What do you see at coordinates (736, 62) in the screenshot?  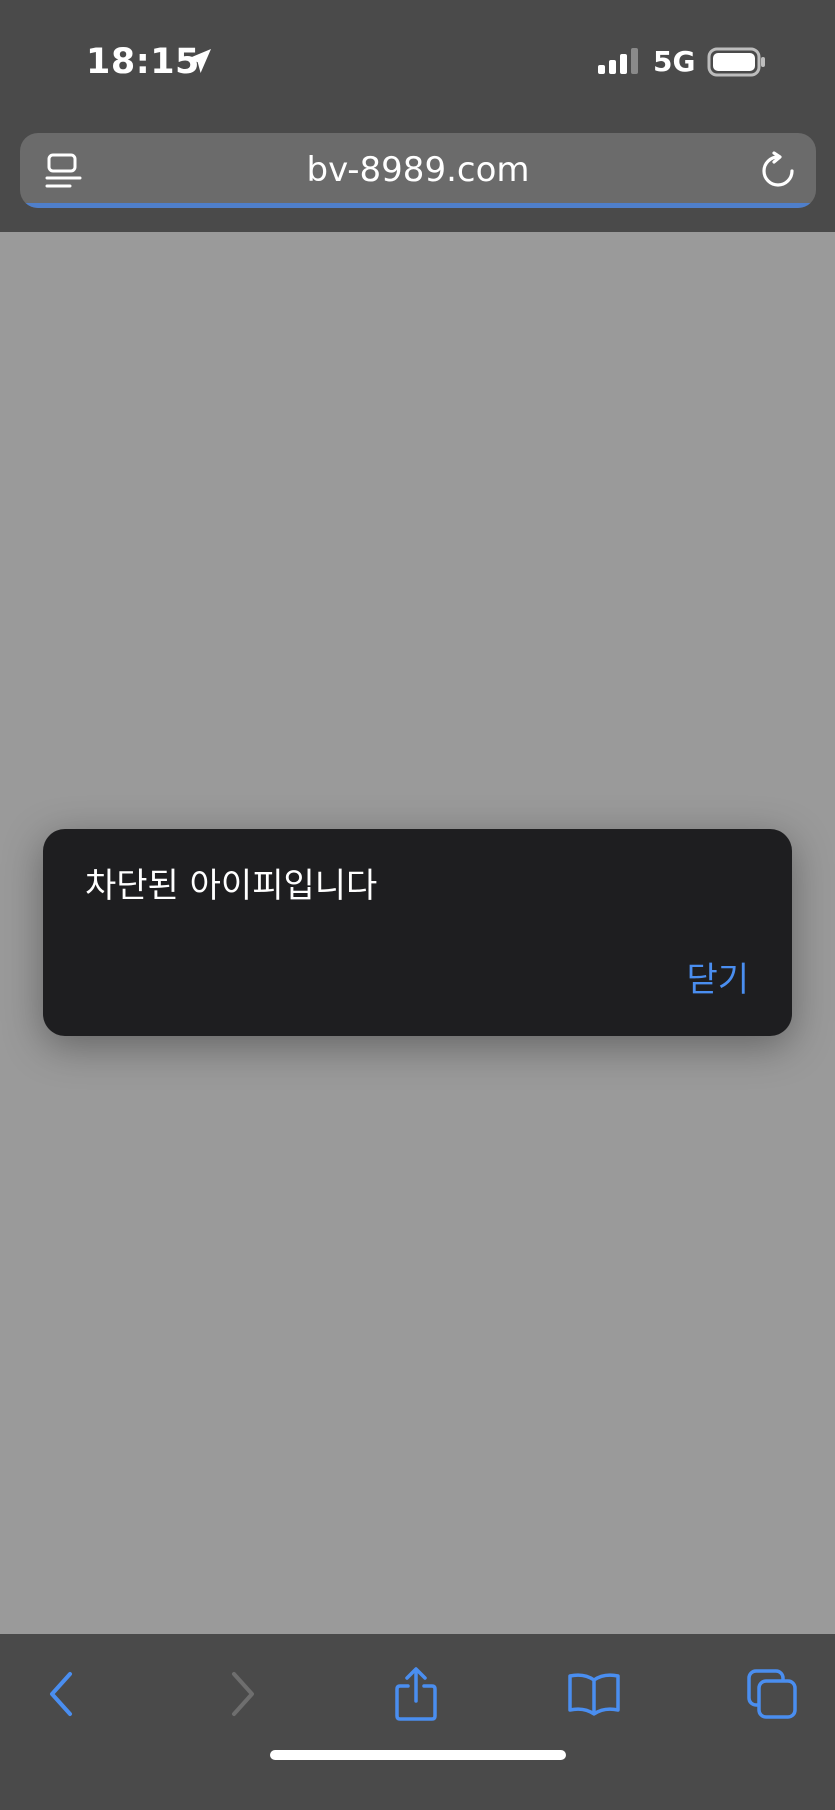 I see `battery-icon` at bounding box center [736, 62].